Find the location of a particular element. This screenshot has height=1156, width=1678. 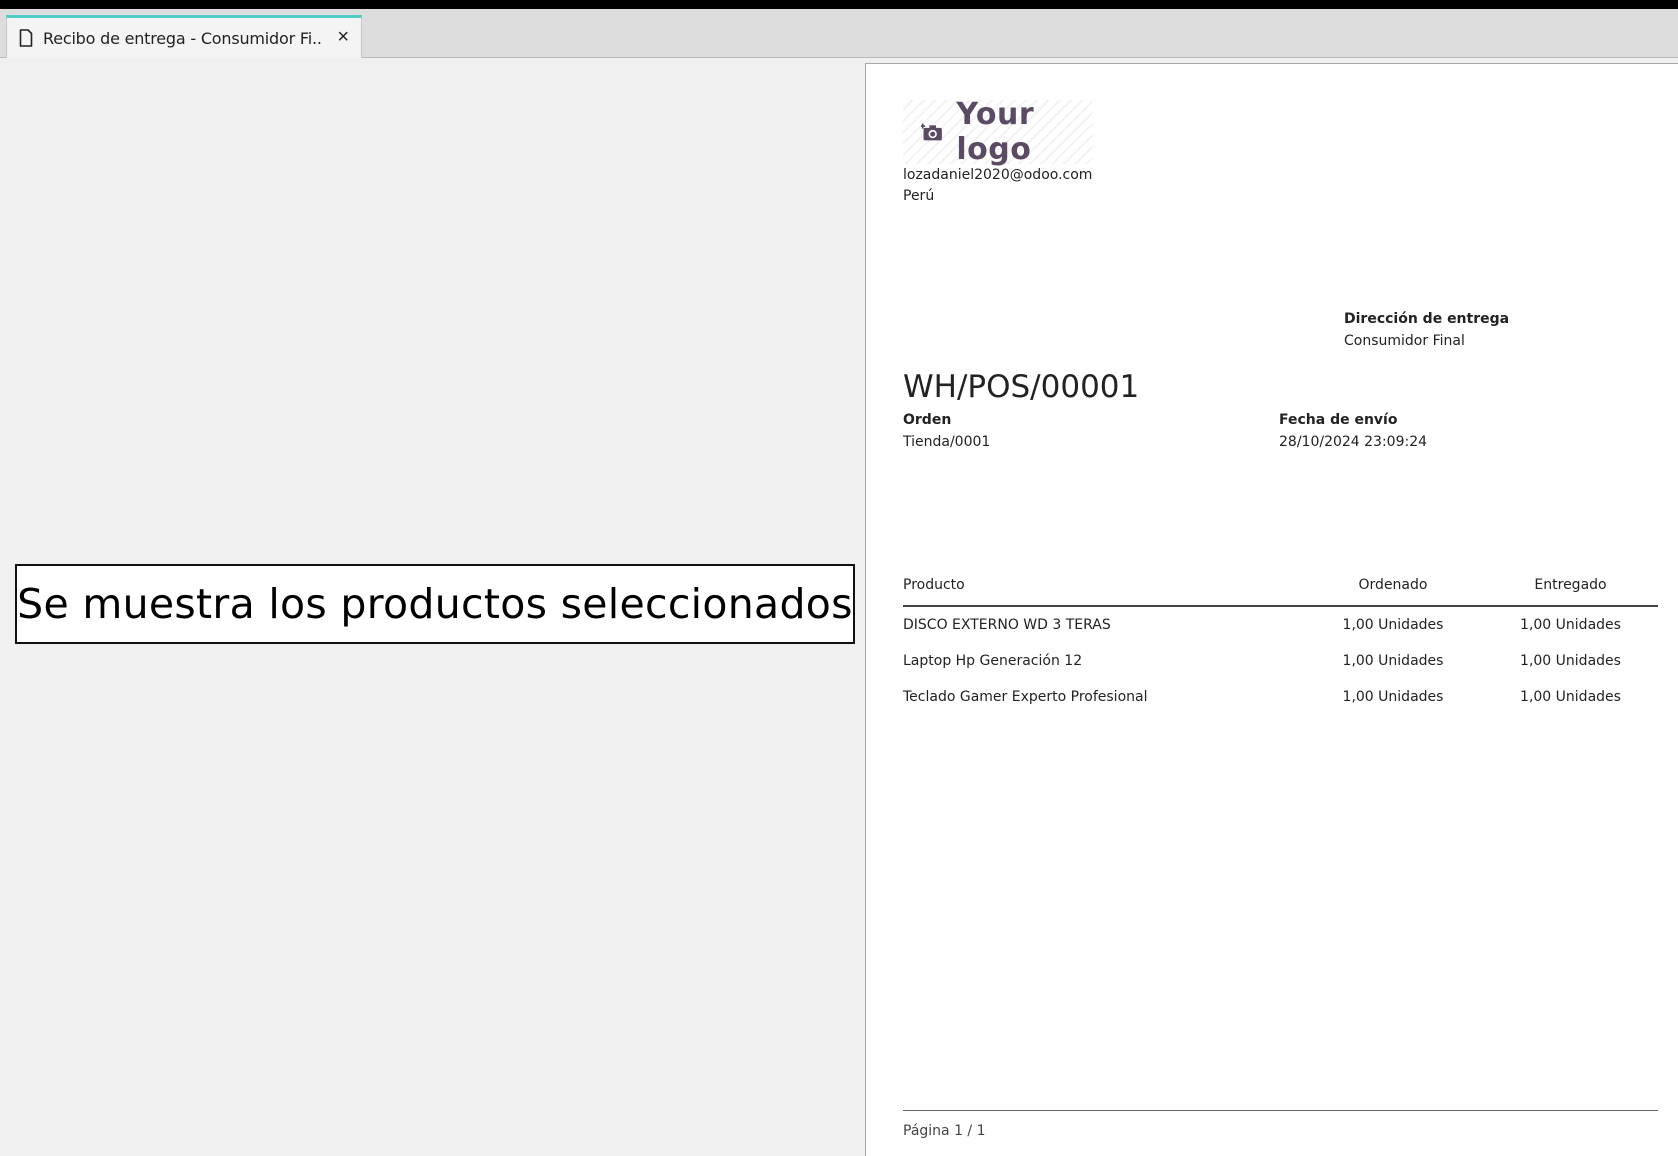

column-header-ordered: Ordenado is located at coordinates (1393, 592).